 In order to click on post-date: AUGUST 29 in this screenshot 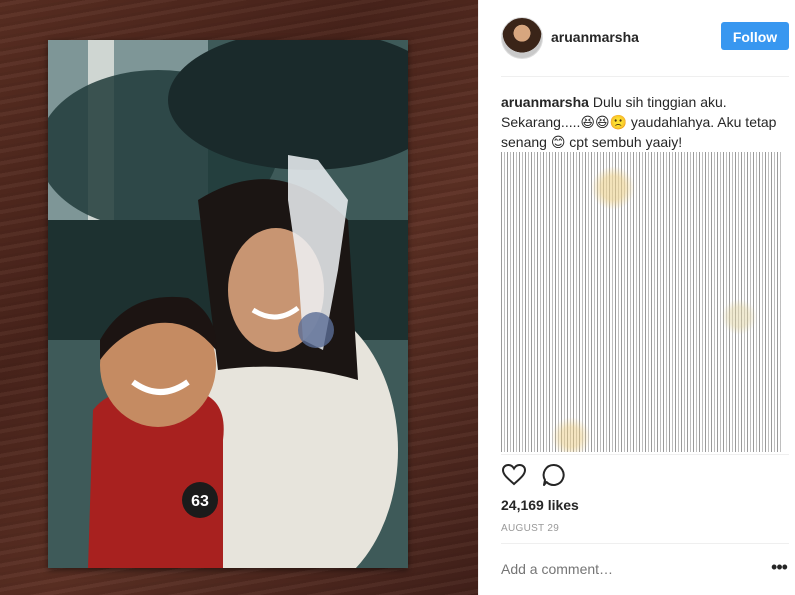, I will do `click(530, 528)`.